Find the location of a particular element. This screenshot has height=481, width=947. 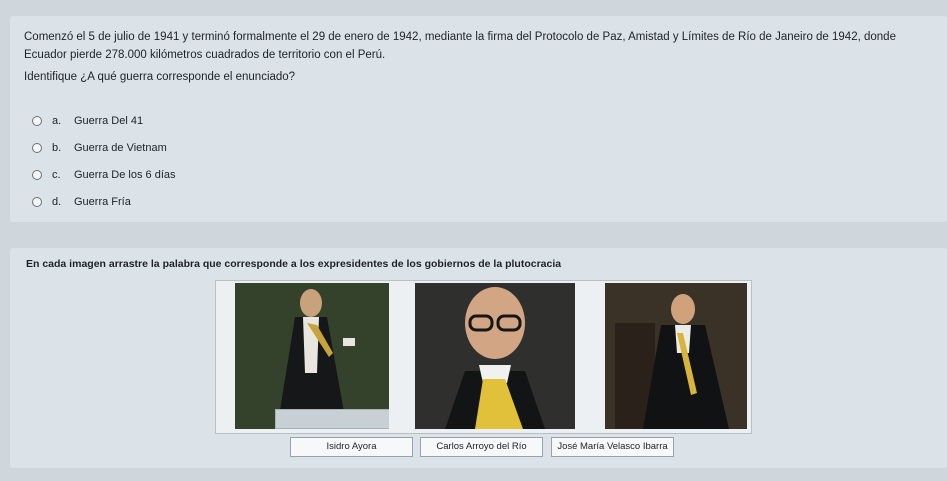

option-a: a. Guerra Del 41 is located at coordinates (104, 120).